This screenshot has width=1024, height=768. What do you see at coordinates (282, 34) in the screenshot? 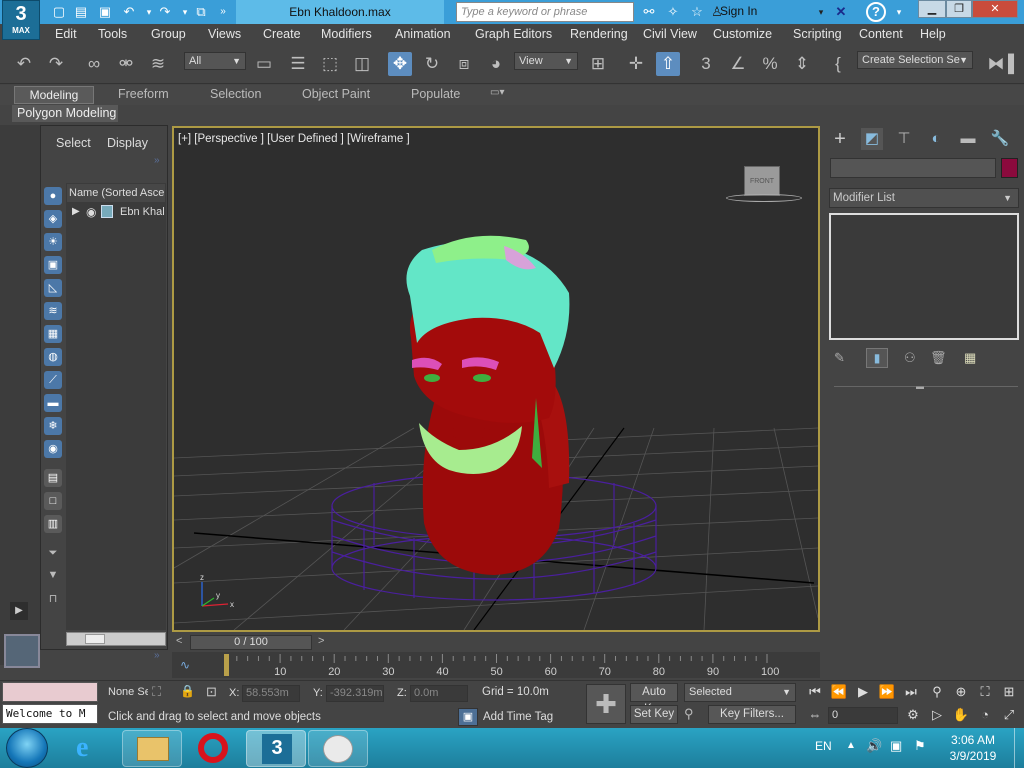
I see `menu-create: Create` at bounding box center [282, 34].